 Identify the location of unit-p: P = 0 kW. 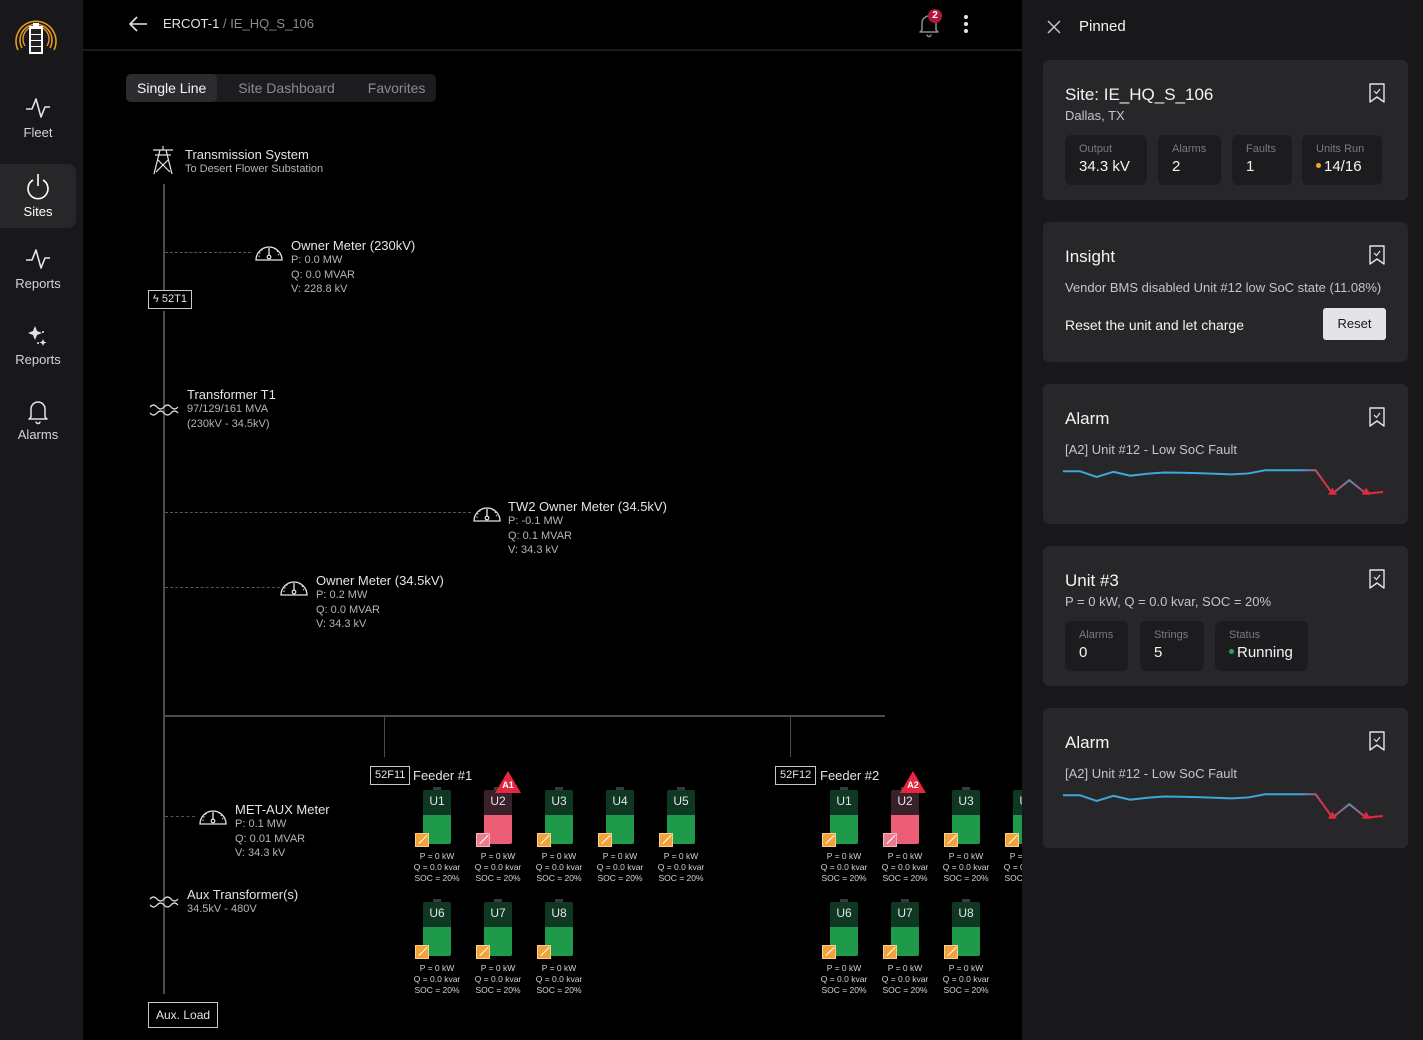
(437, 968).